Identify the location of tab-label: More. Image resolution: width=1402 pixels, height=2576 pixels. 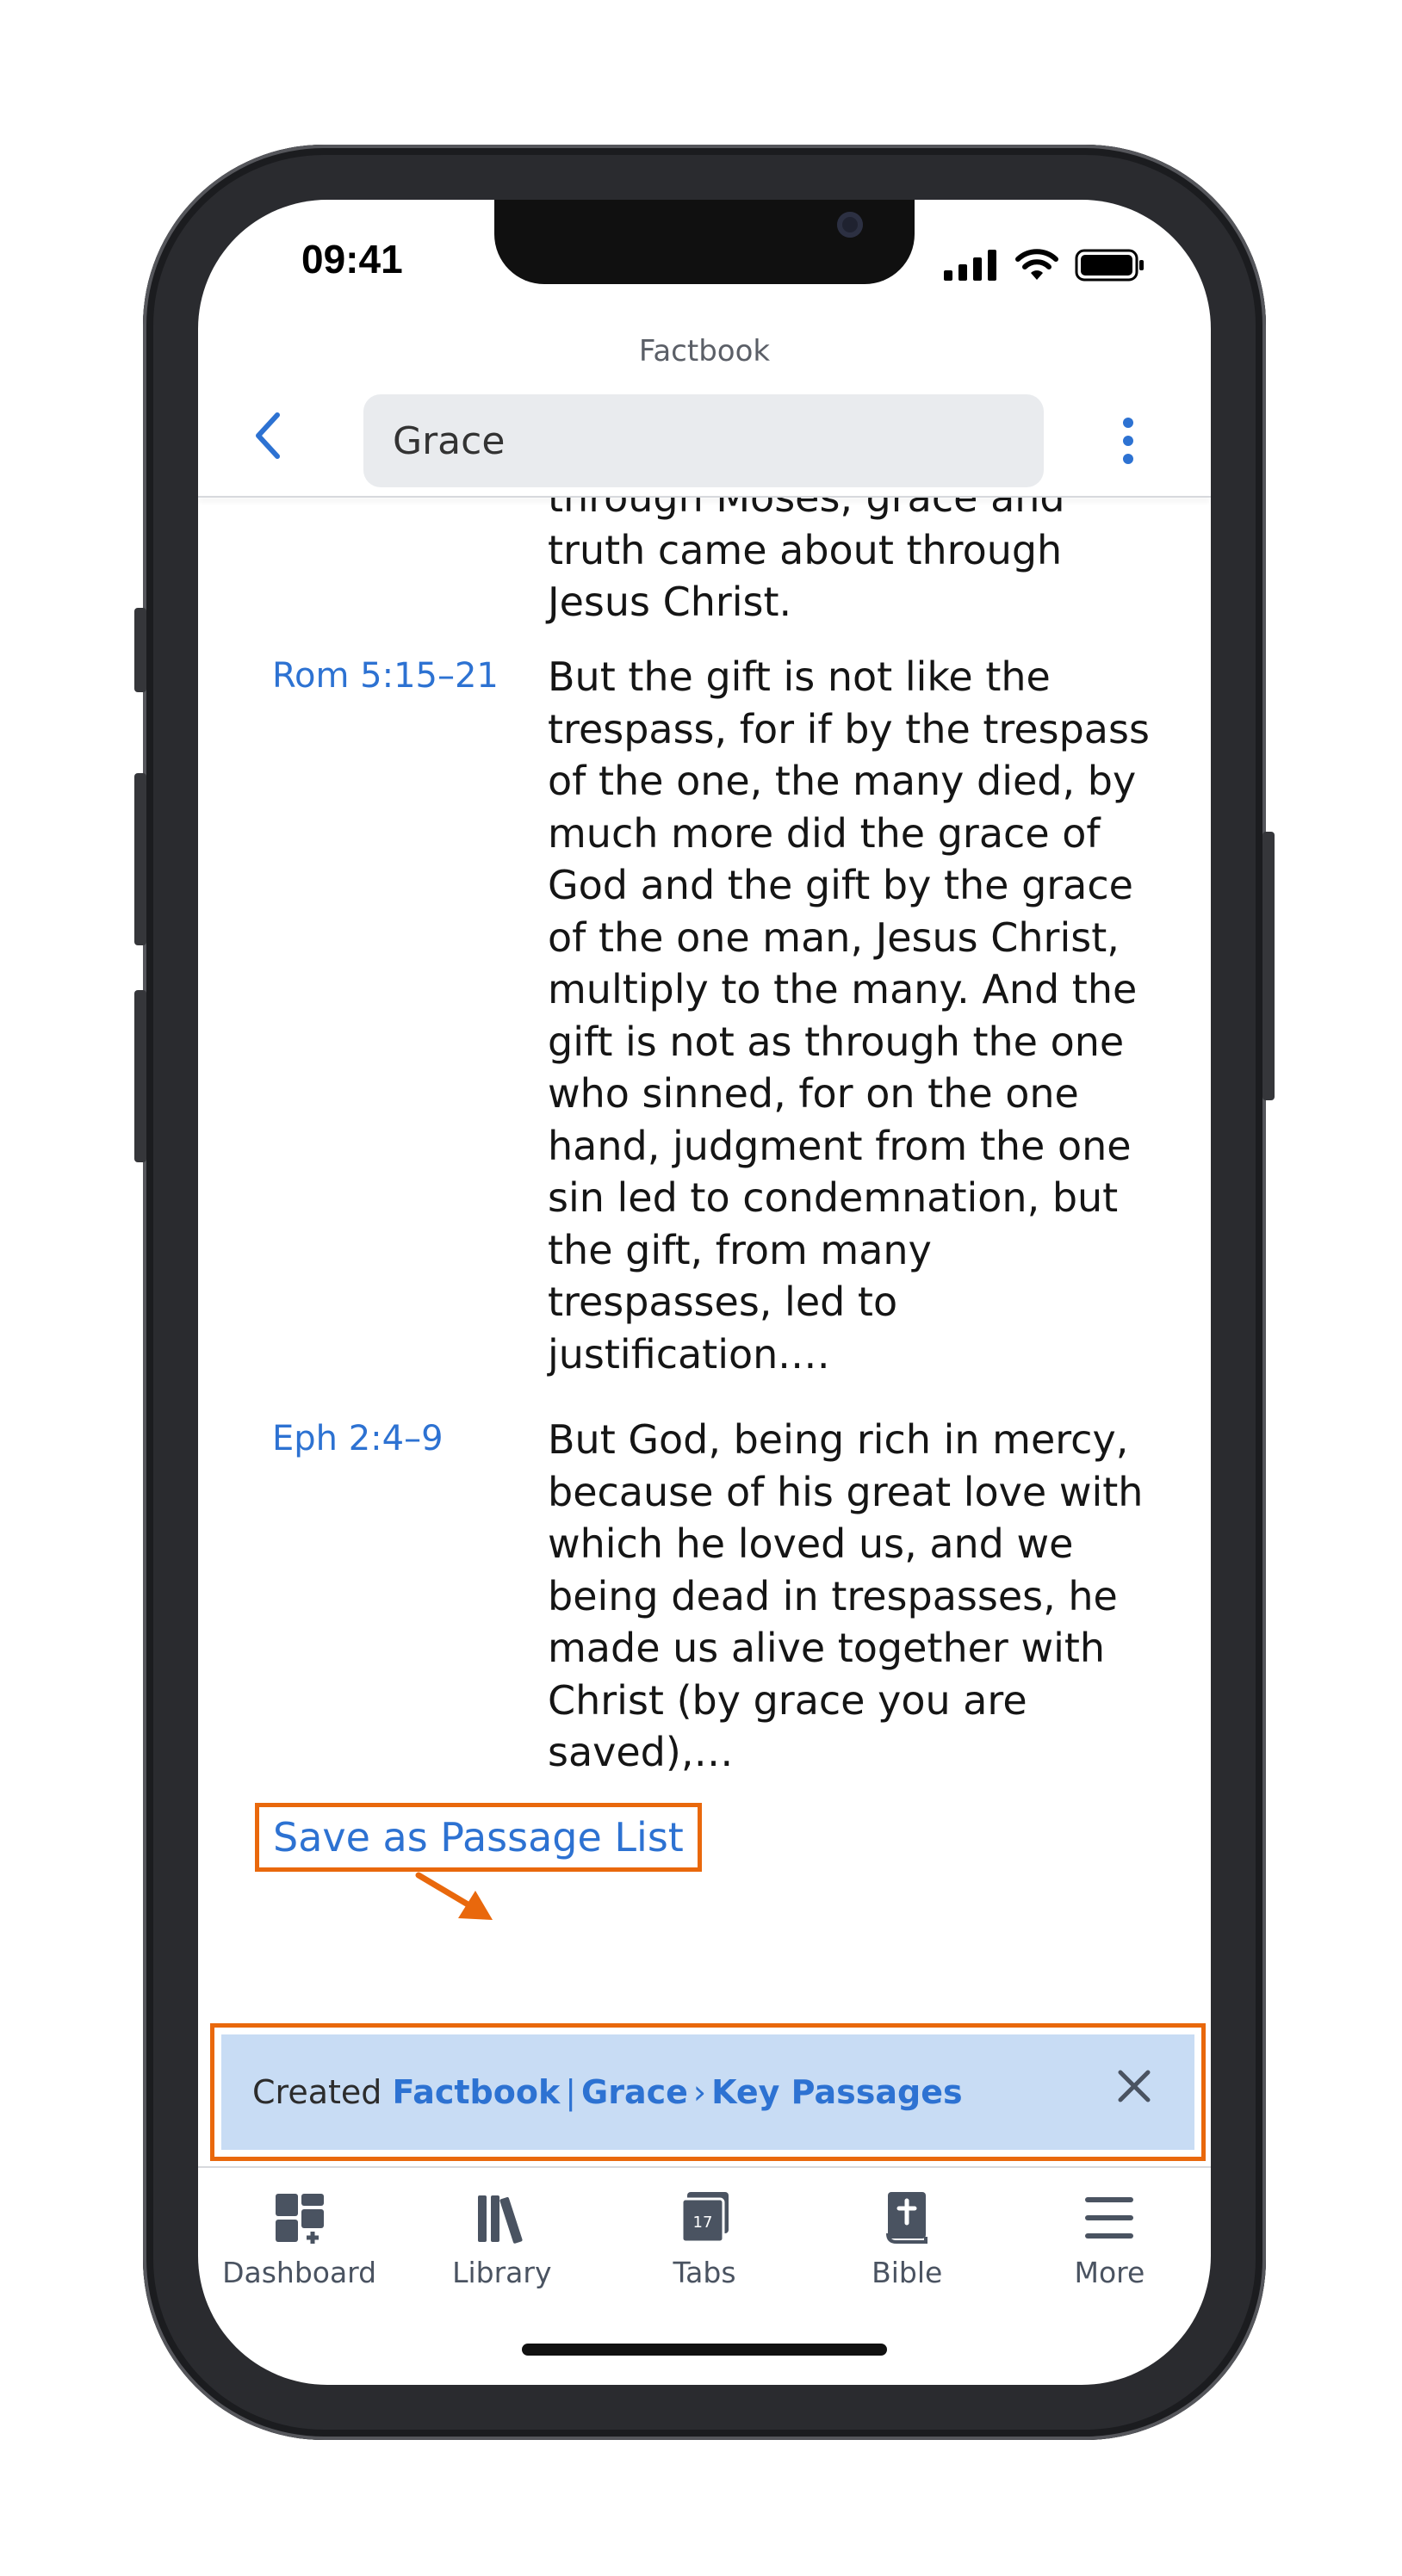
(1109, 2272).